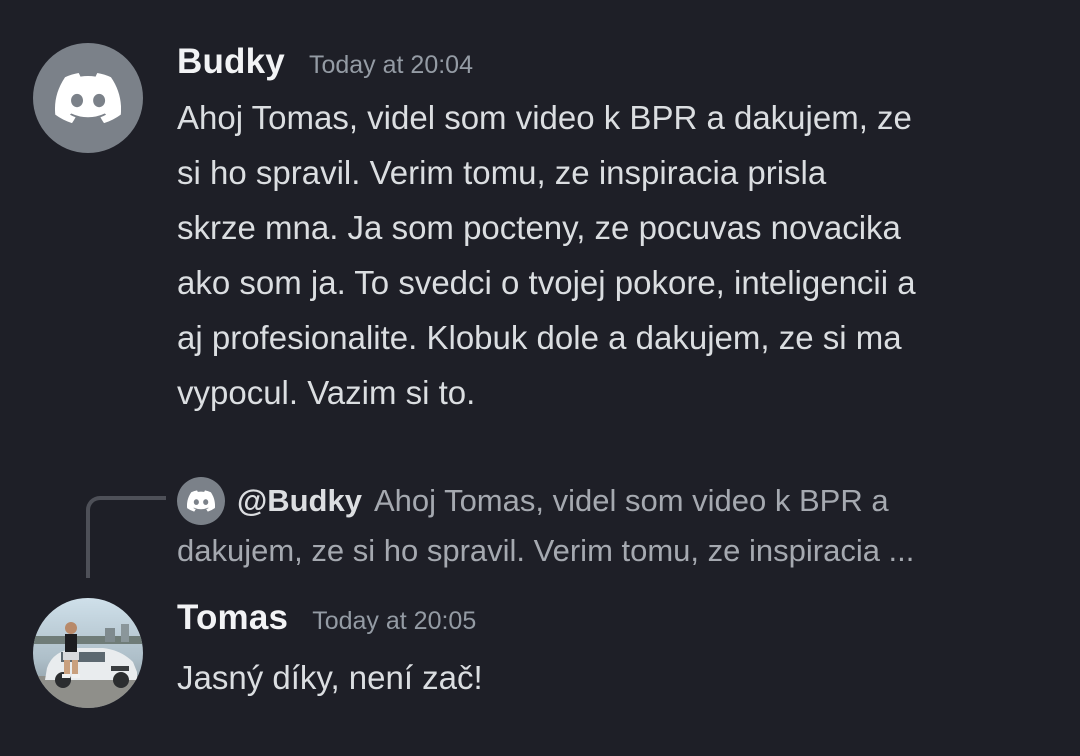 Image resolution: width=1080 pixels, height=756 pixels. Describe the element at coordinates (231, 62) in the screenshot. I see `username: Budky` at that location.